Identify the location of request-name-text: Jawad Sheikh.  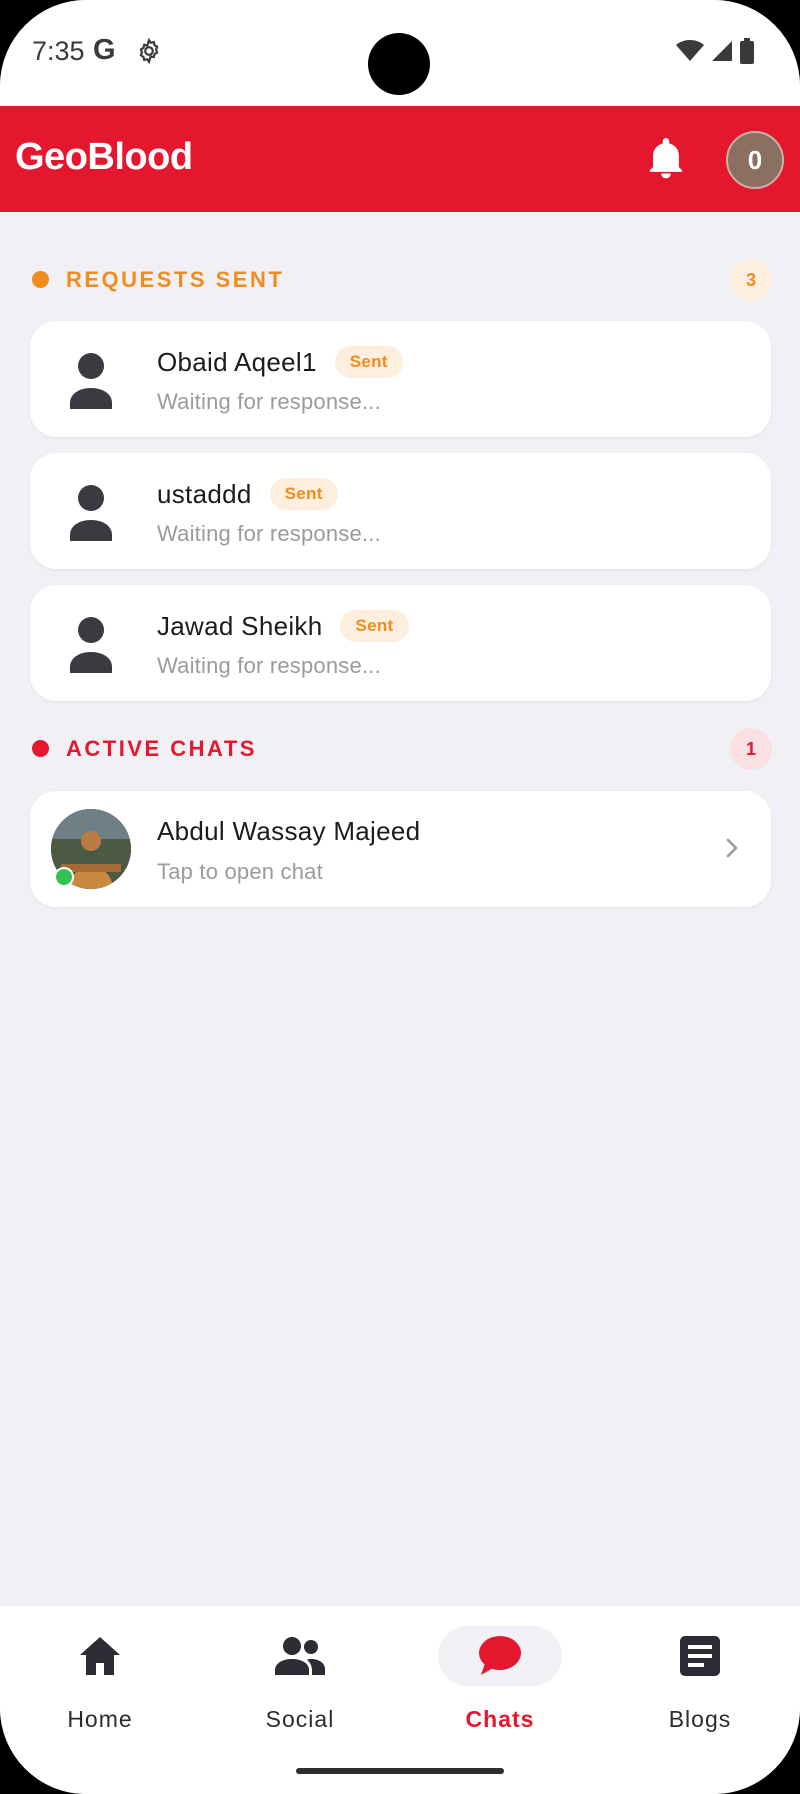
(240, 625).